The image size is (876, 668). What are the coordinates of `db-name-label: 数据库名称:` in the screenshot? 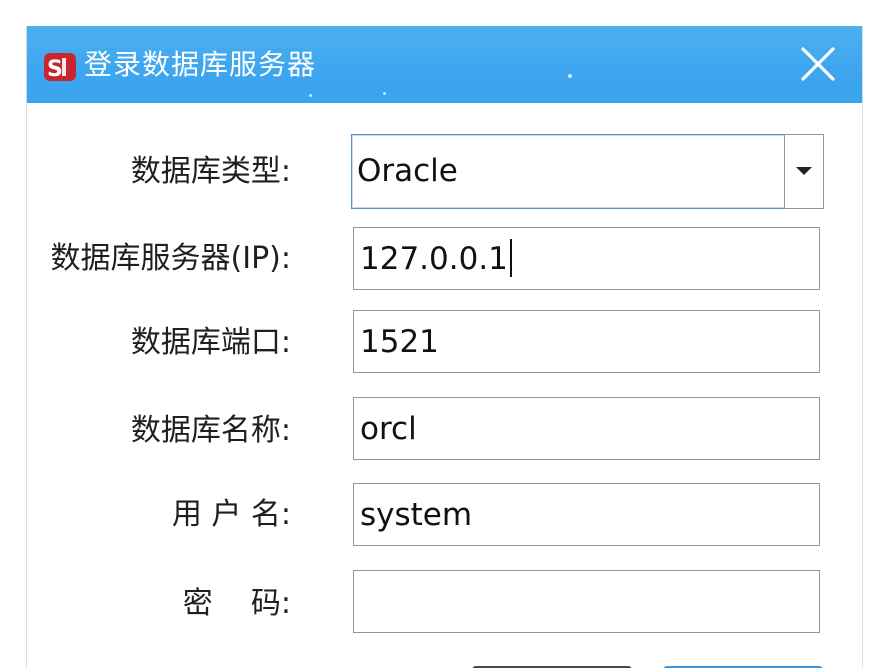 It's located at (210, 430).